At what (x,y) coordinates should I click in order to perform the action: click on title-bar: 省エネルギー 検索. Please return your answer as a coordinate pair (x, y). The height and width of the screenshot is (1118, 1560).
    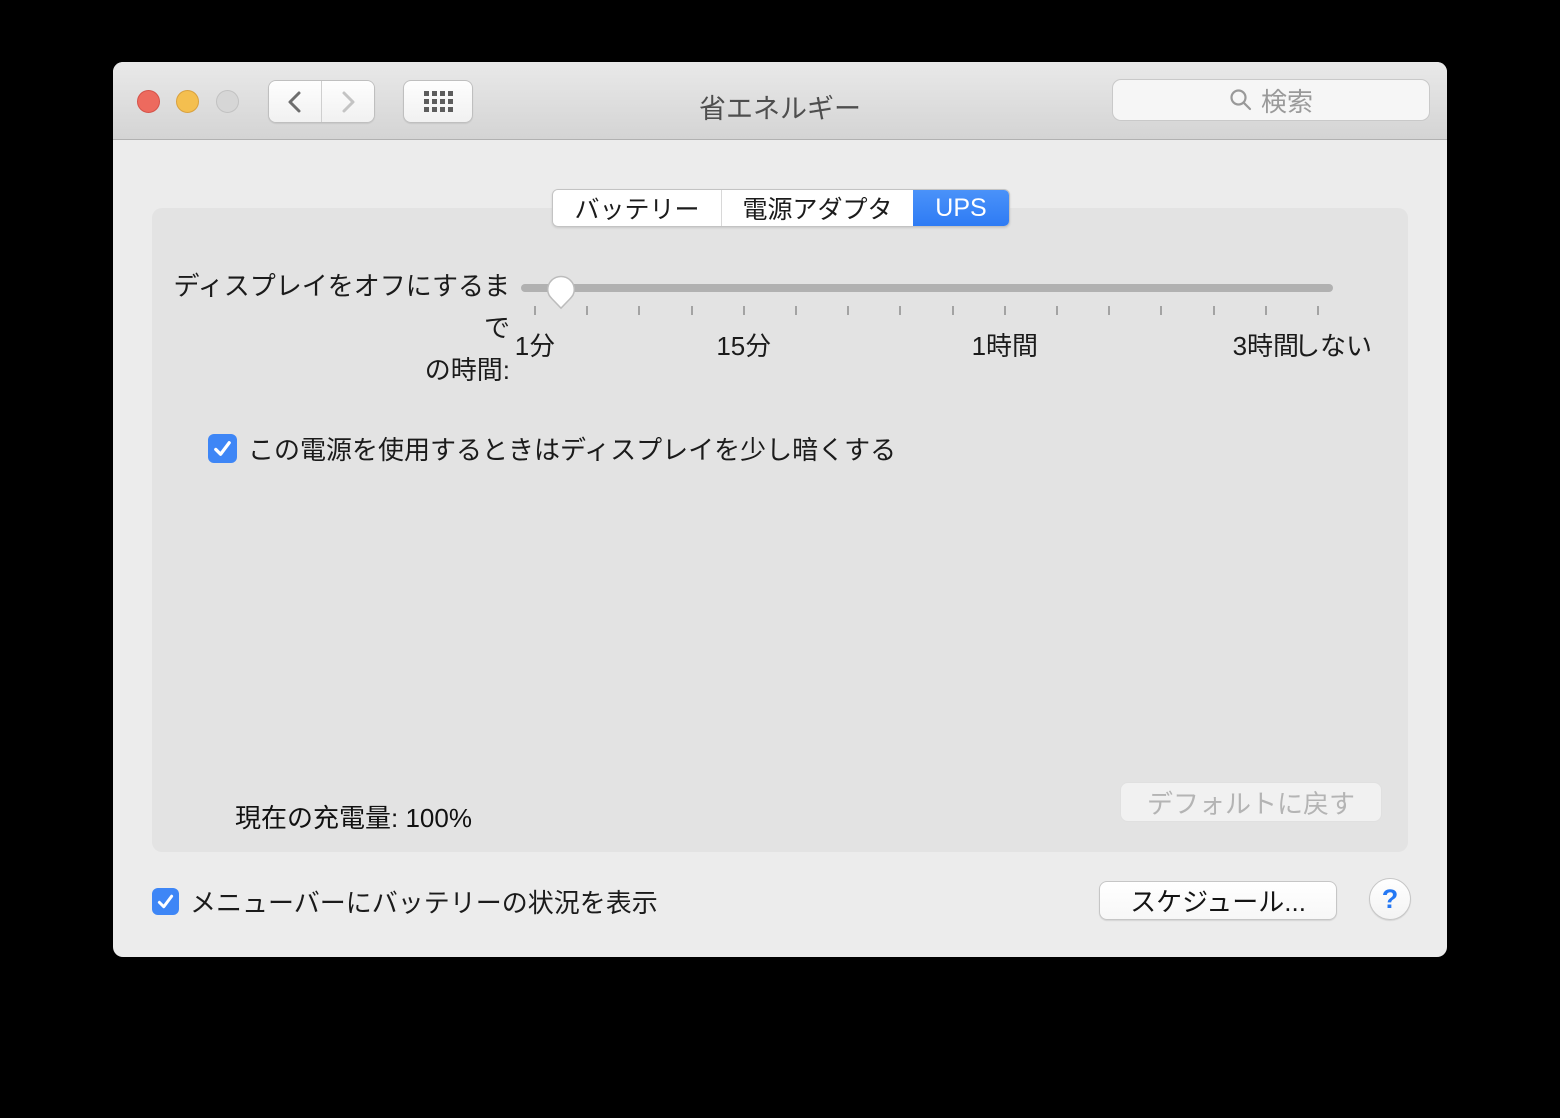
    Looking at the image, I should click on (780, 101).